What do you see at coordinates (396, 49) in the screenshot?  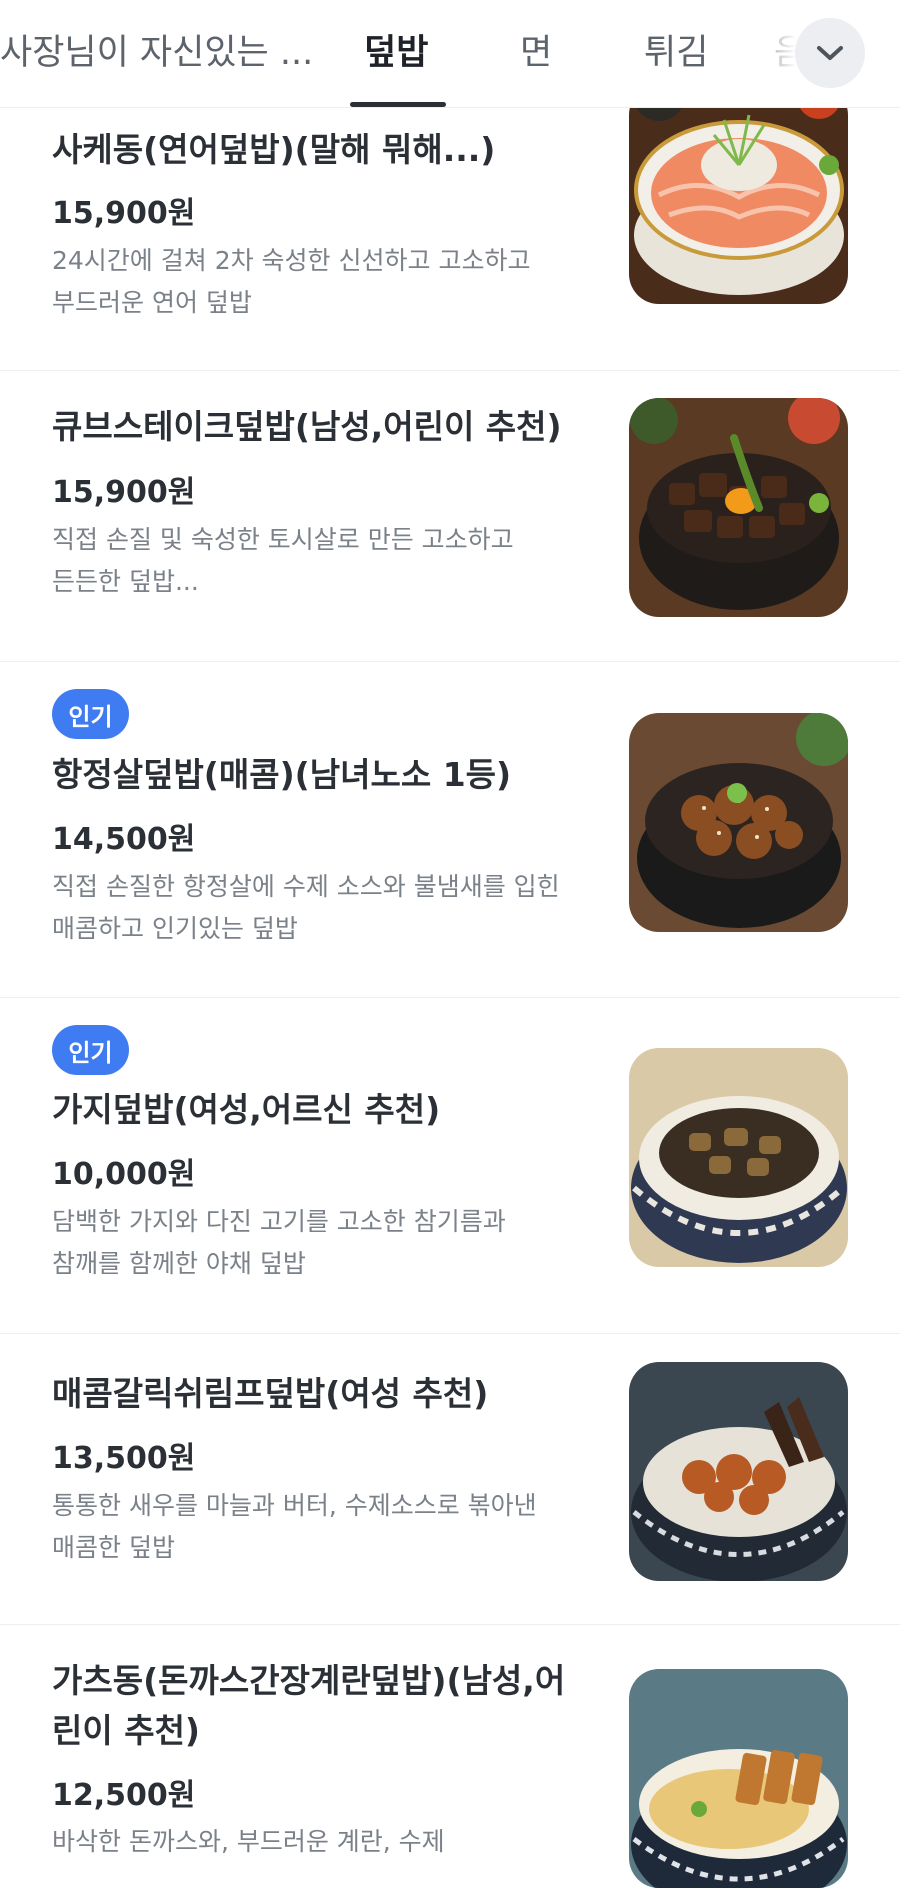 I see `tab-rice-bowl: 덮밥` at bounding box center [396, 49].